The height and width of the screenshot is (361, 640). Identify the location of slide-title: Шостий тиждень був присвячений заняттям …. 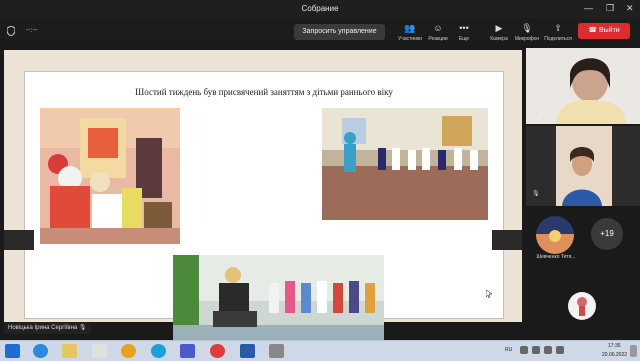
(264, 92).